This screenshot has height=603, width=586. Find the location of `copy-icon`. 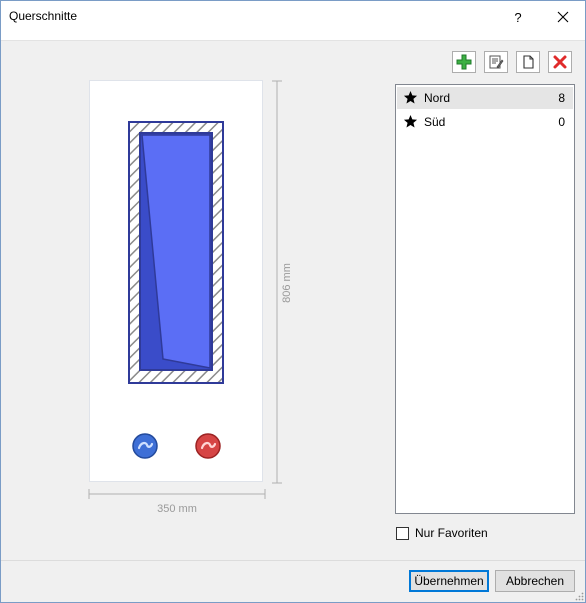

copy-icon is located at coordinates (528, 62).